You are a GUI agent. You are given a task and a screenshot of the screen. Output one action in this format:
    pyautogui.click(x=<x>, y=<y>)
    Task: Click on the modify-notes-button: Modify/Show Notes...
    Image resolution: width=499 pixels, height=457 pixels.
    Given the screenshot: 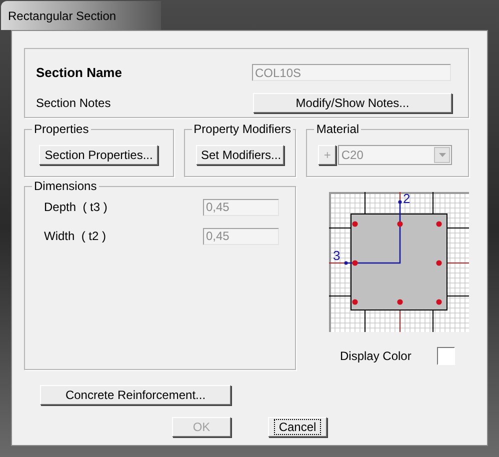 What is the action you would take?
    pyautogui.click(x=352, y=102)
    